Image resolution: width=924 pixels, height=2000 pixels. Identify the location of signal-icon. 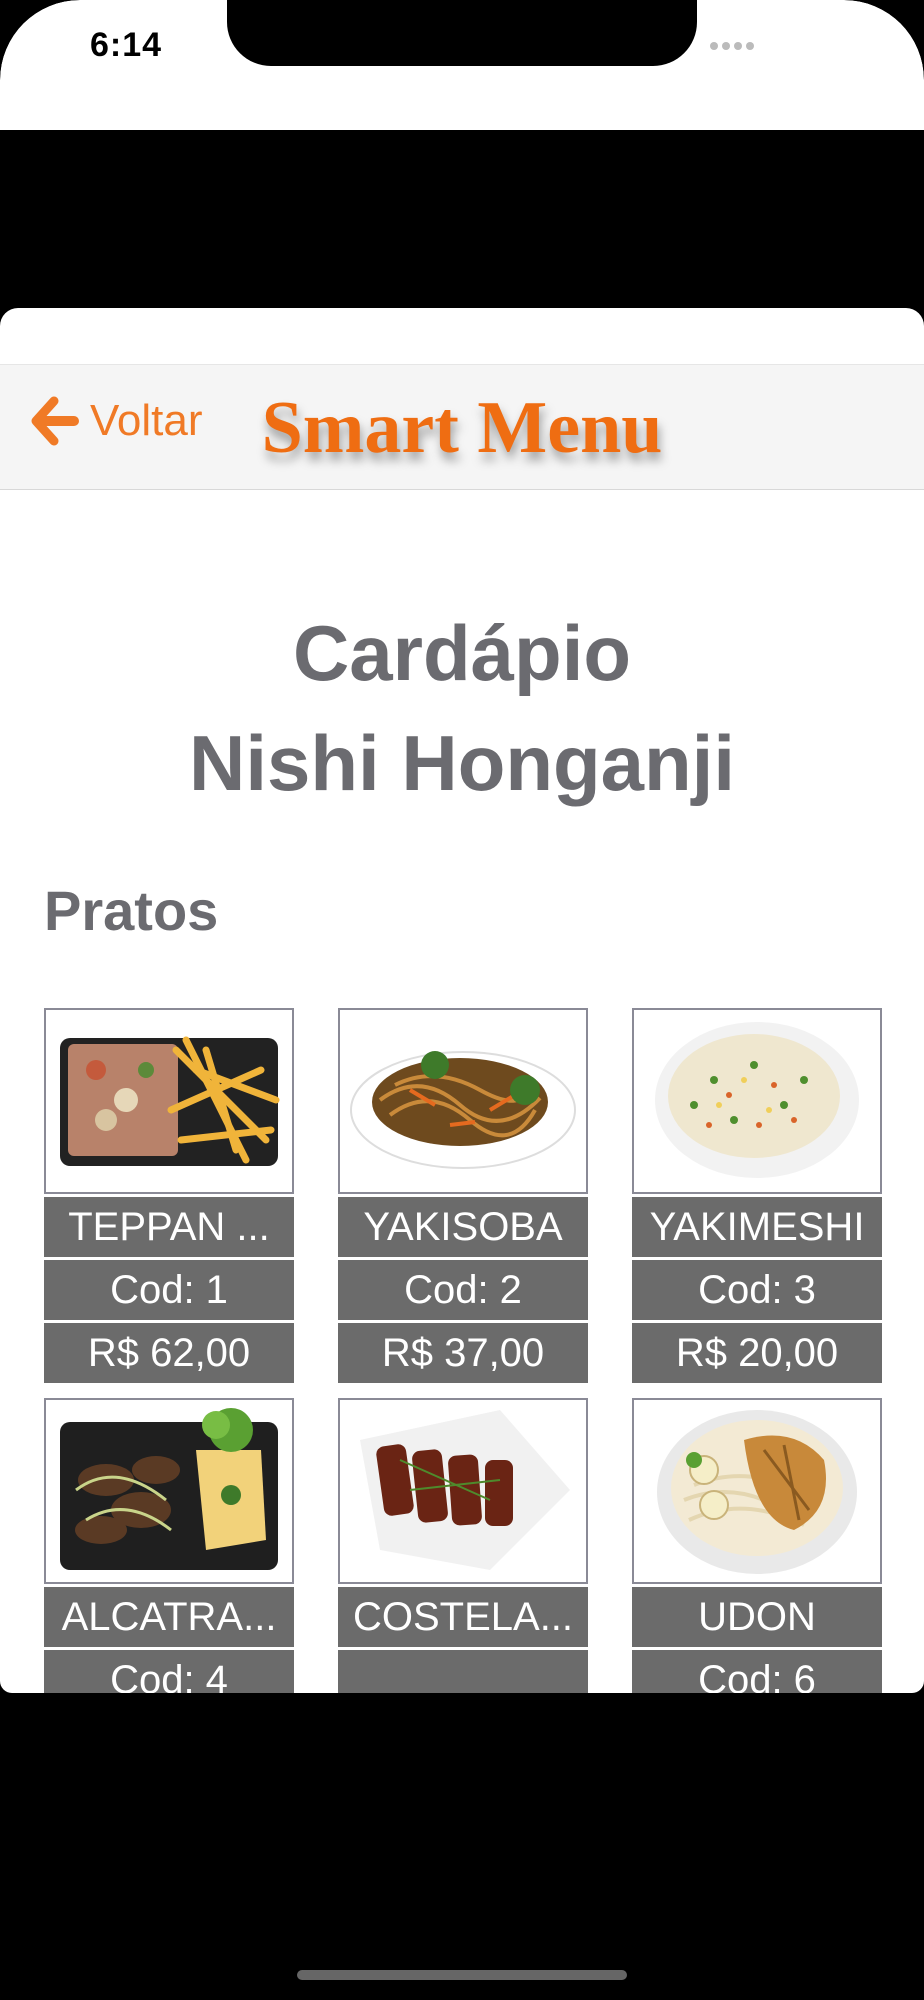
(732, 46).